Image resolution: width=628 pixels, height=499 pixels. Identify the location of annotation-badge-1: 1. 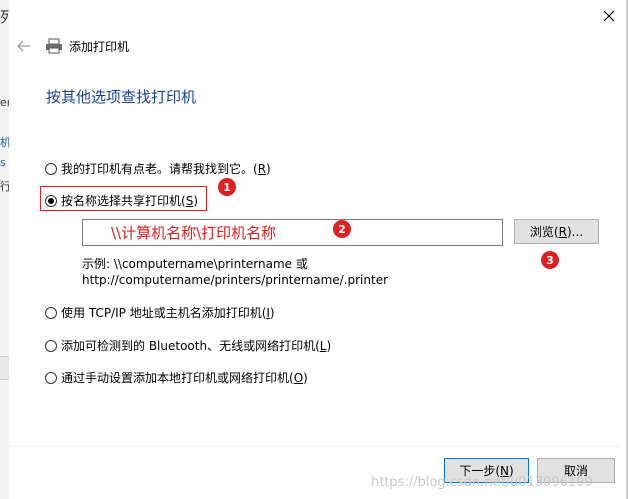
(227, 187).